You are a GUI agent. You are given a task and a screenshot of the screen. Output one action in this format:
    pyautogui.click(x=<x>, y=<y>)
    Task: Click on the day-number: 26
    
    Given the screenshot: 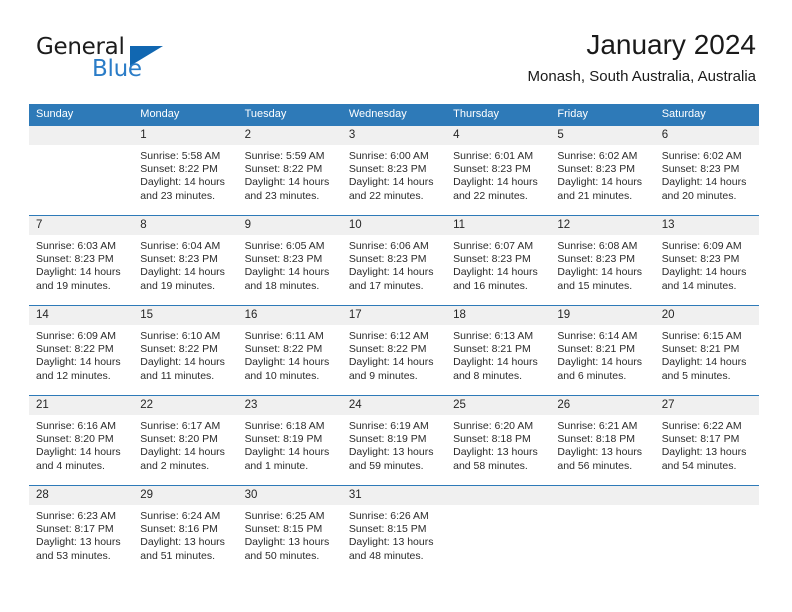 What is the action you would take?
    pyautogui.click(x=602, y=405)
    